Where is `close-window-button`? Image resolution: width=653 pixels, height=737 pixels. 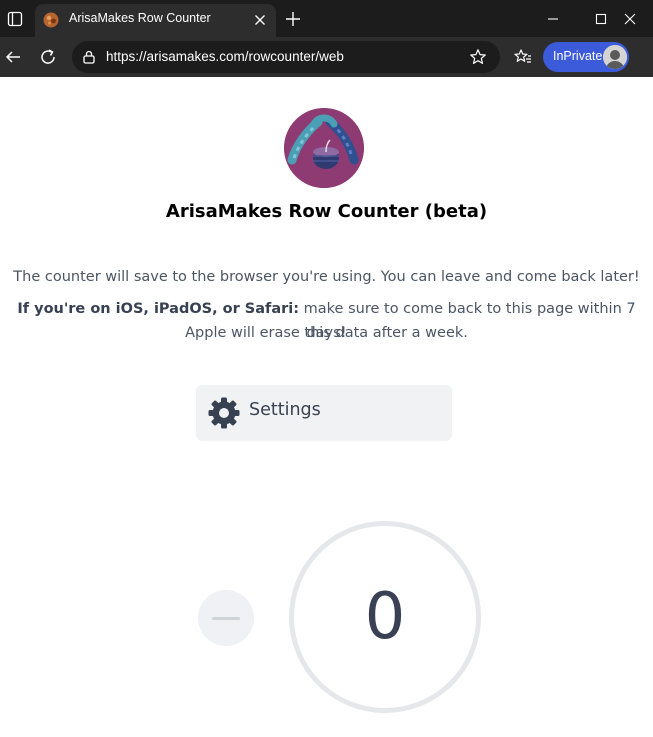
close-window-button is located at coordinates (630, 18).